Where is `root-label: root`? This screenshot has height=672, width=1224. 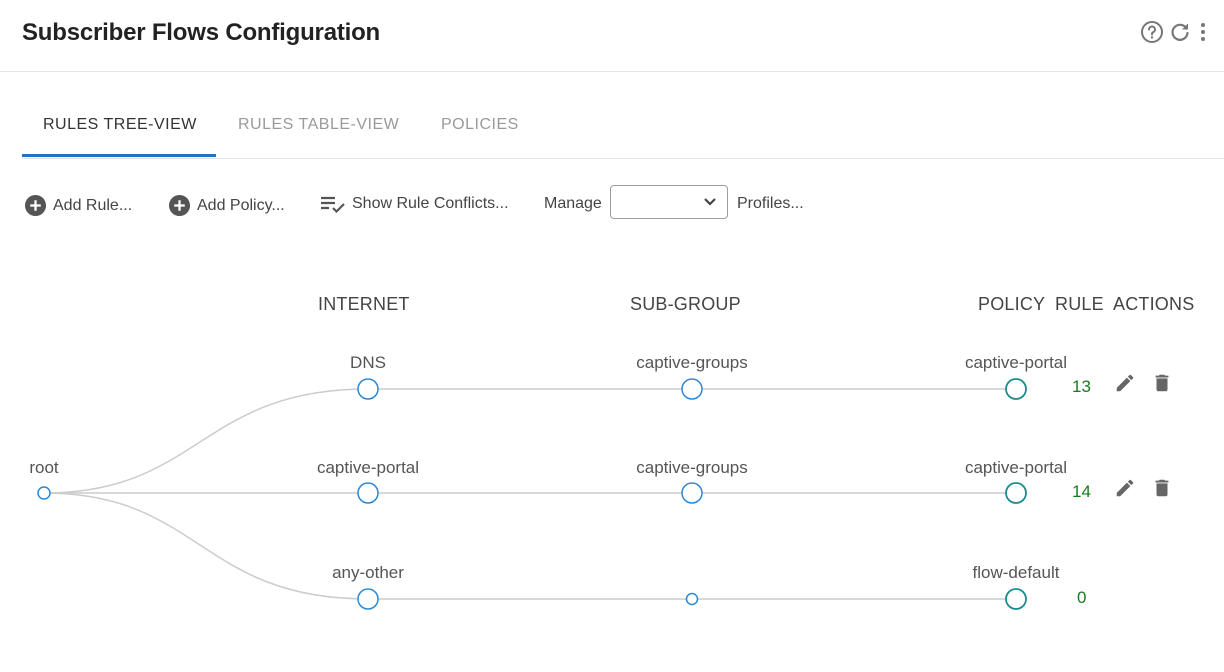 root-label: root is located at coordinates (44, 467).